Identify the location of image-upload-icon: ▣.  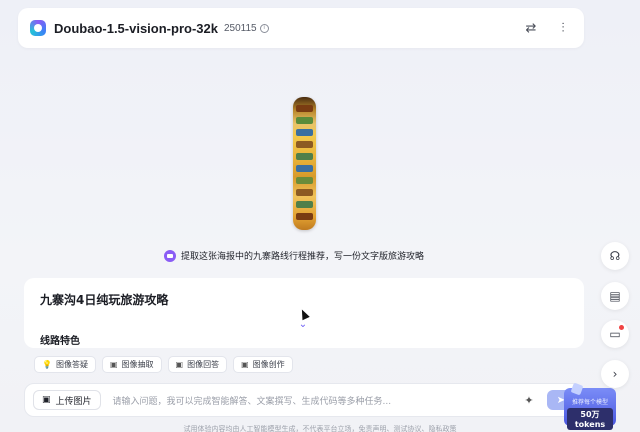
(46, 400).